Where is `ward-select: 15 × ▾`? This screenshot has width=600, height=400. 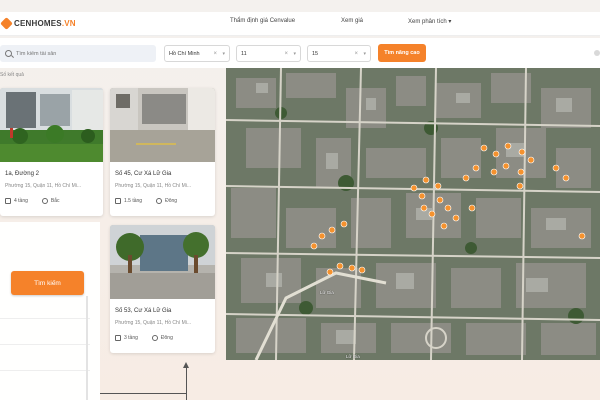
ward-select: 15 × ▾ is located at coordinates (339, 53).